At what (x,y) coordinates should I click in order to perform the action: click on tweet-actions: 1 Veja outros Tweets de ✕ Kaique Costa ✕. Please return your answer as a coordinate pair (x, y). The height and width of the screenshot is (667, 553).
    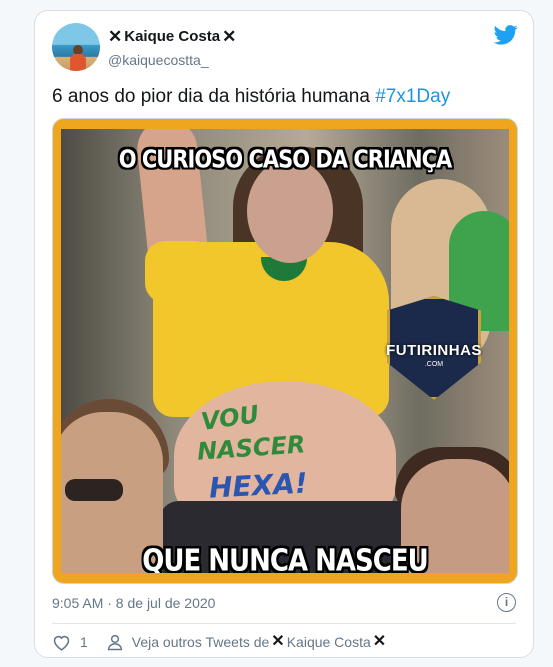
    Looking at the image, I should click on (219, 642).